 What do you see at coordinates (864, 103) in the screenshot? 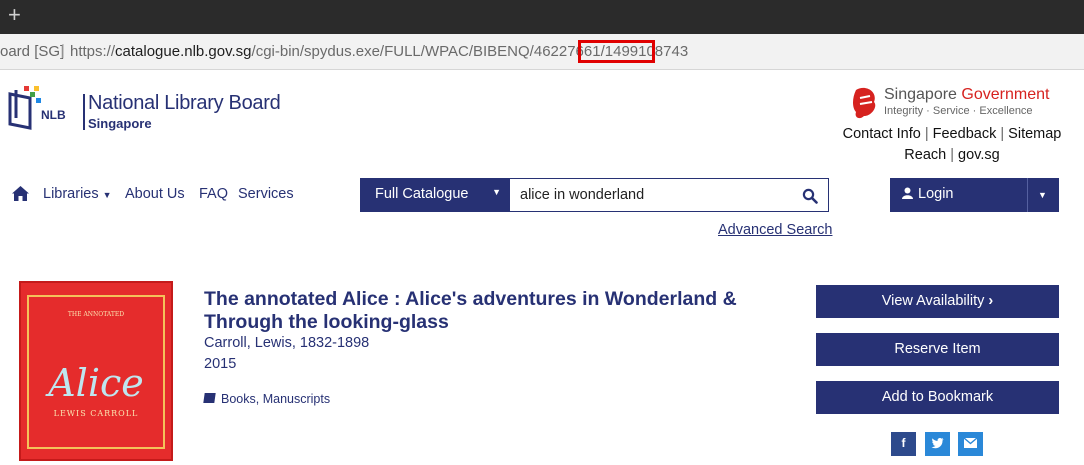
I see `lion-head-icon` at bounding box center [864, 103].